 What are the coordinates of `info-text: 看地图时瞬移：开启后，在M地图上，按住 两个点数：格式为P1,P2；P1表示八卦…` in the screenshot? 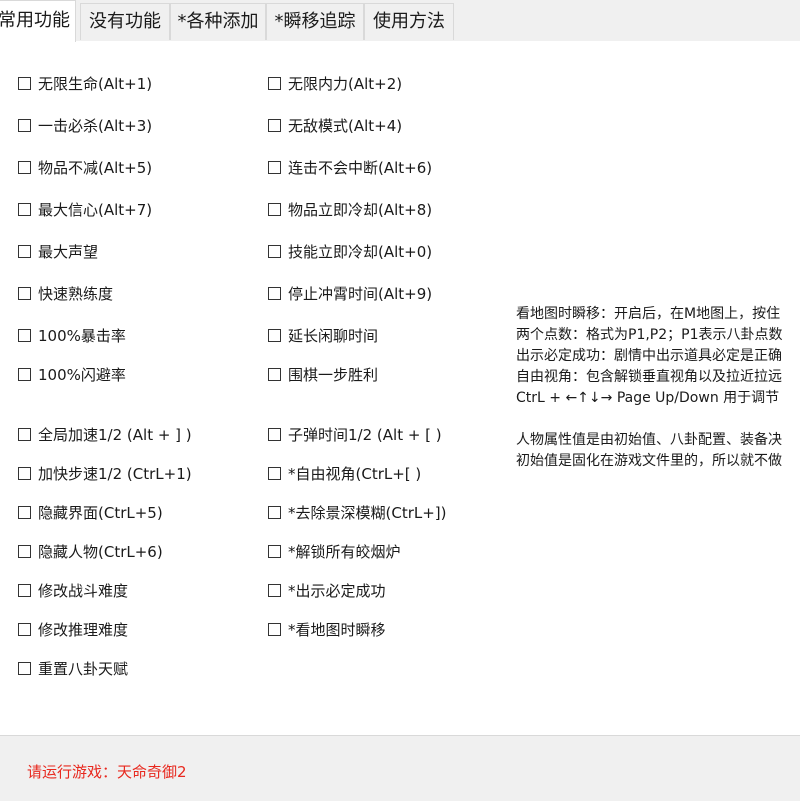 It's located at (658, 388).